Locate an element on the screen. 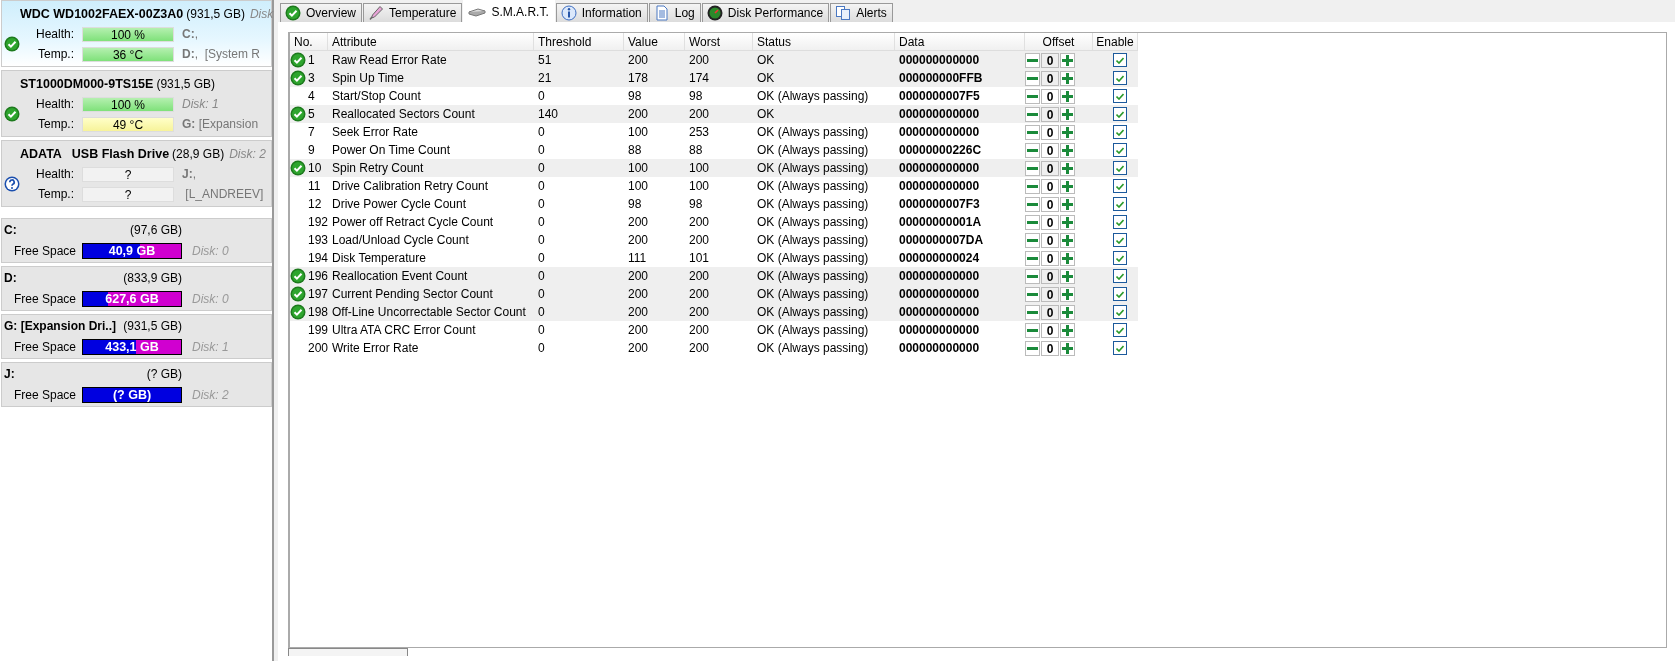 The height and width of the screenshot is (661, 1675). tab: Temperature is located at coordinates (413, 12).